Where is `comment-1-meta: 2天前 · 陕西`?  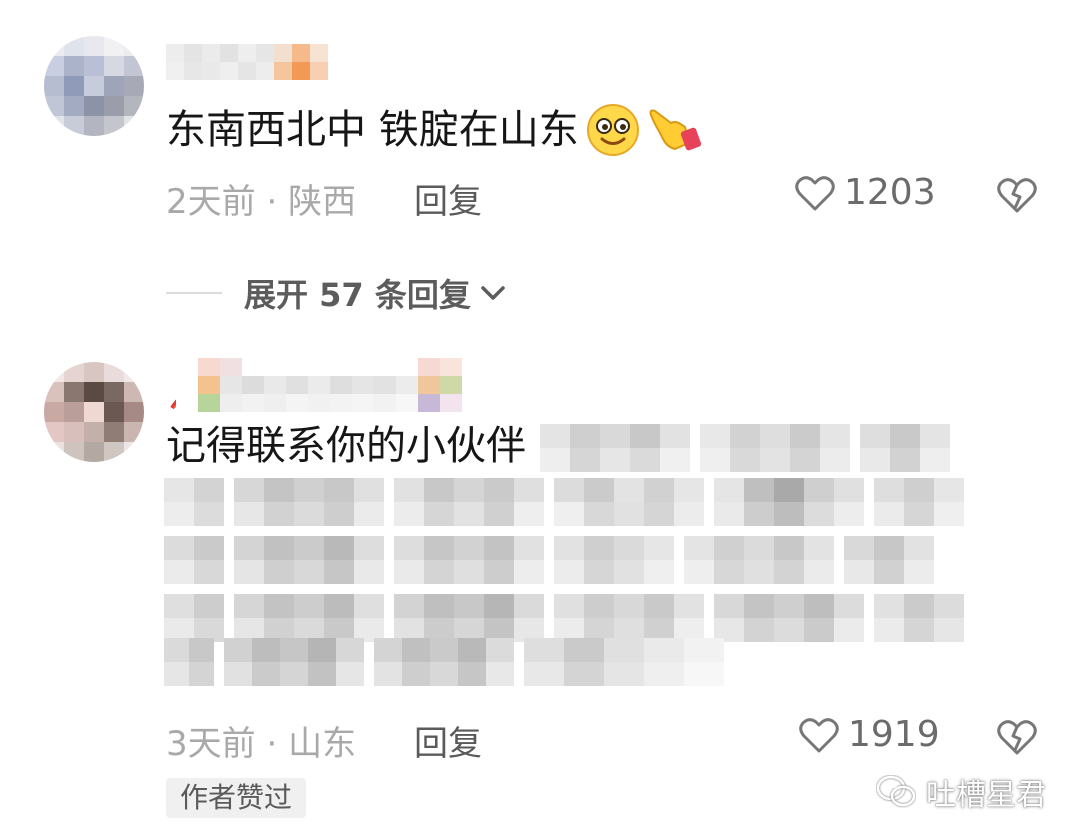 comment-1-meta: 2天前 · 陕西 is located at coordinates (261, 198).